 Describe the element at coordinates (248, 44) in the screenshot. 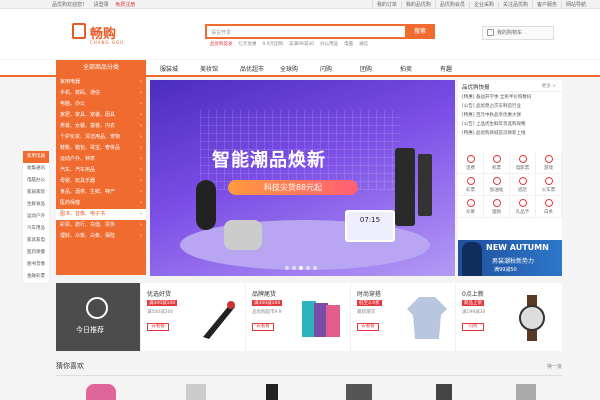

I see `hot-word: 亿元优惠` at that location.